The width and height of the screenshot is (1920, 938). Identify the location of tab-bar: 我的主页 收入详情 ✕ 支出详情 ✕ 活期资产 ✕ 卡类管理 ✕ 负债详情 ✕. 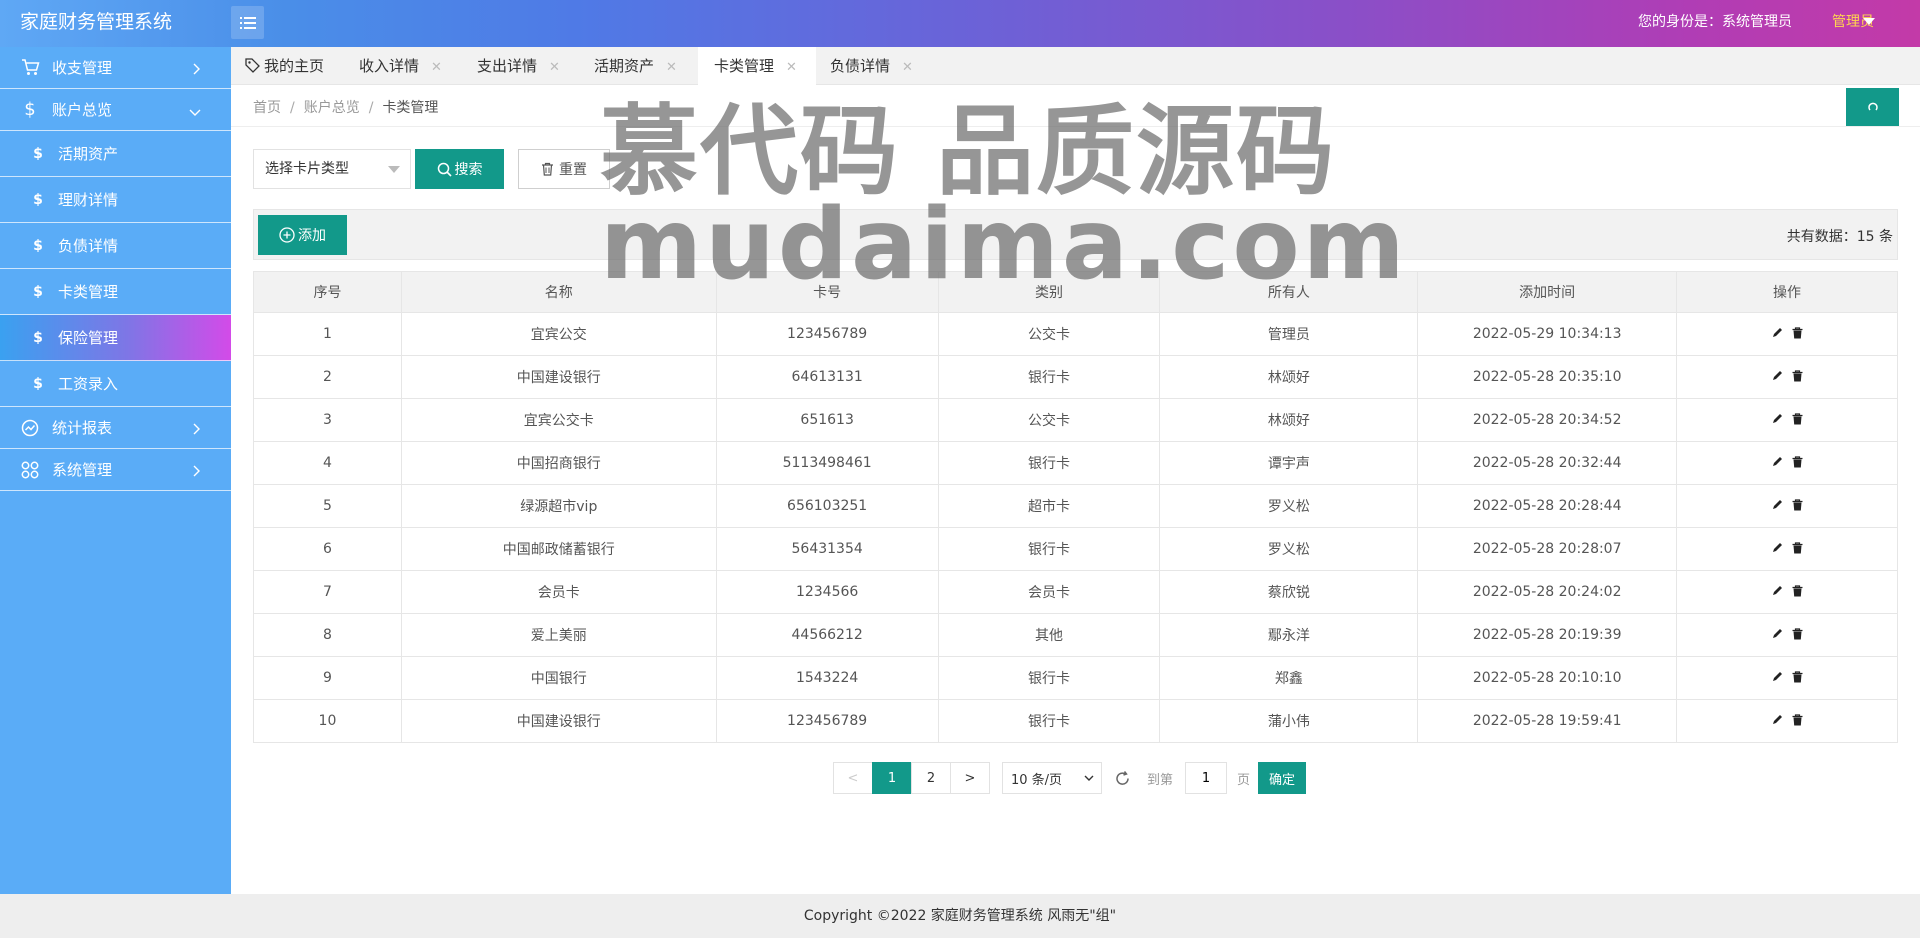
(1075, 66).